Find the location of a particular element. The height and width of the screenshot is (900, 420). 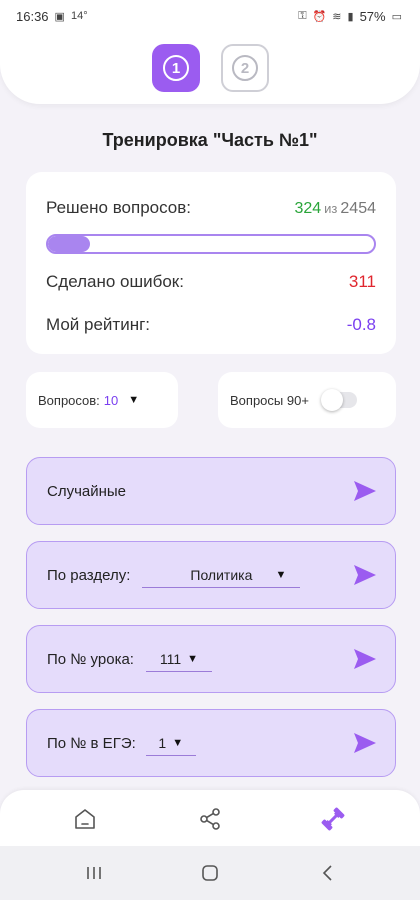

q90-toggle is located at coordinates (338, 400).